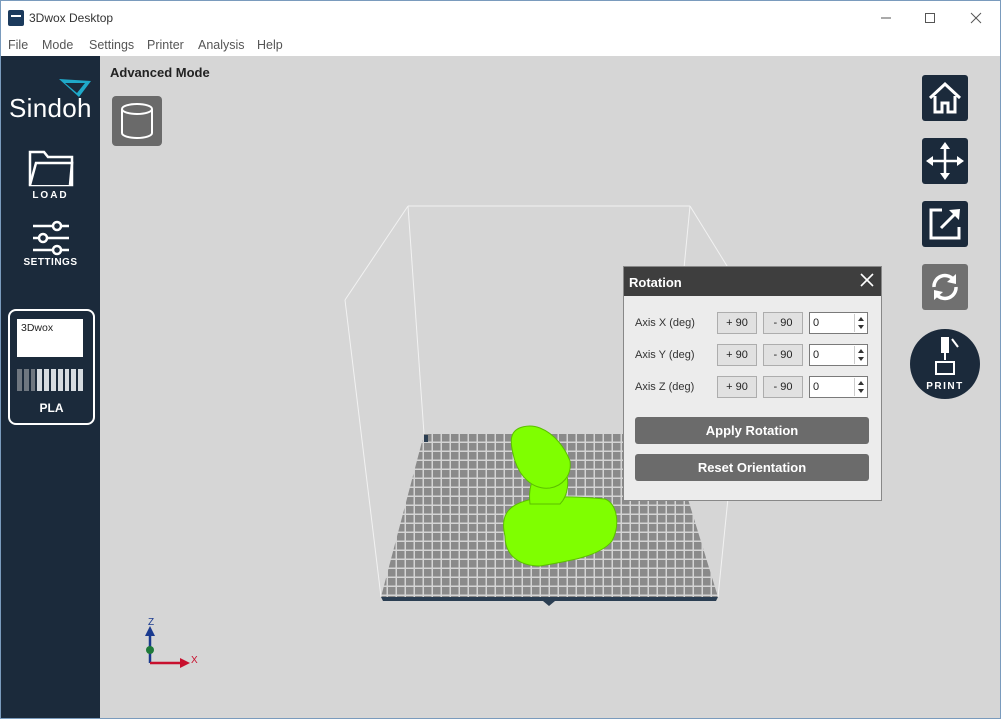  Describe the element at coordinates (549, 599) in the screenshot. I see `build-plate-edge` at that location.